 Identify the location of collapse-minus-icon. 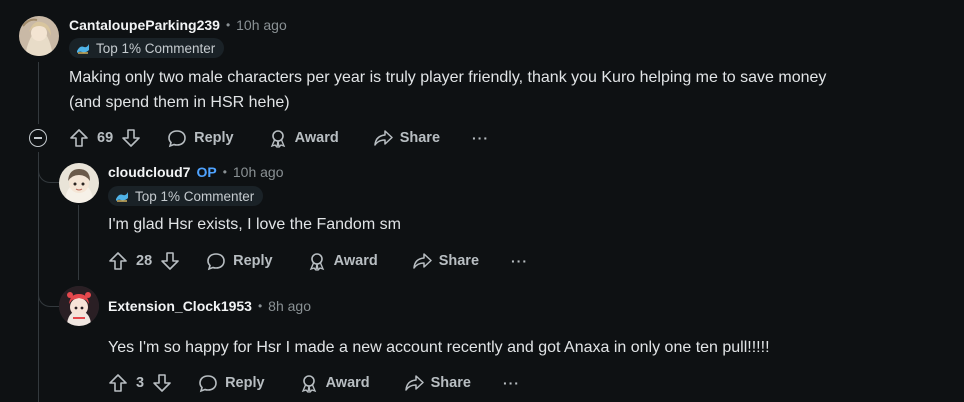
(38, 138).